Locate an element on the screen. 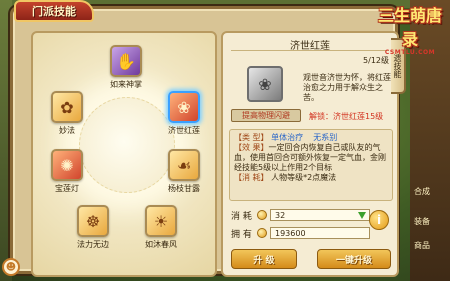 Image resolution: width=450 pixels, height=281 pixels. type-tag: 【类 型】 is located at coordinates (251, 137).